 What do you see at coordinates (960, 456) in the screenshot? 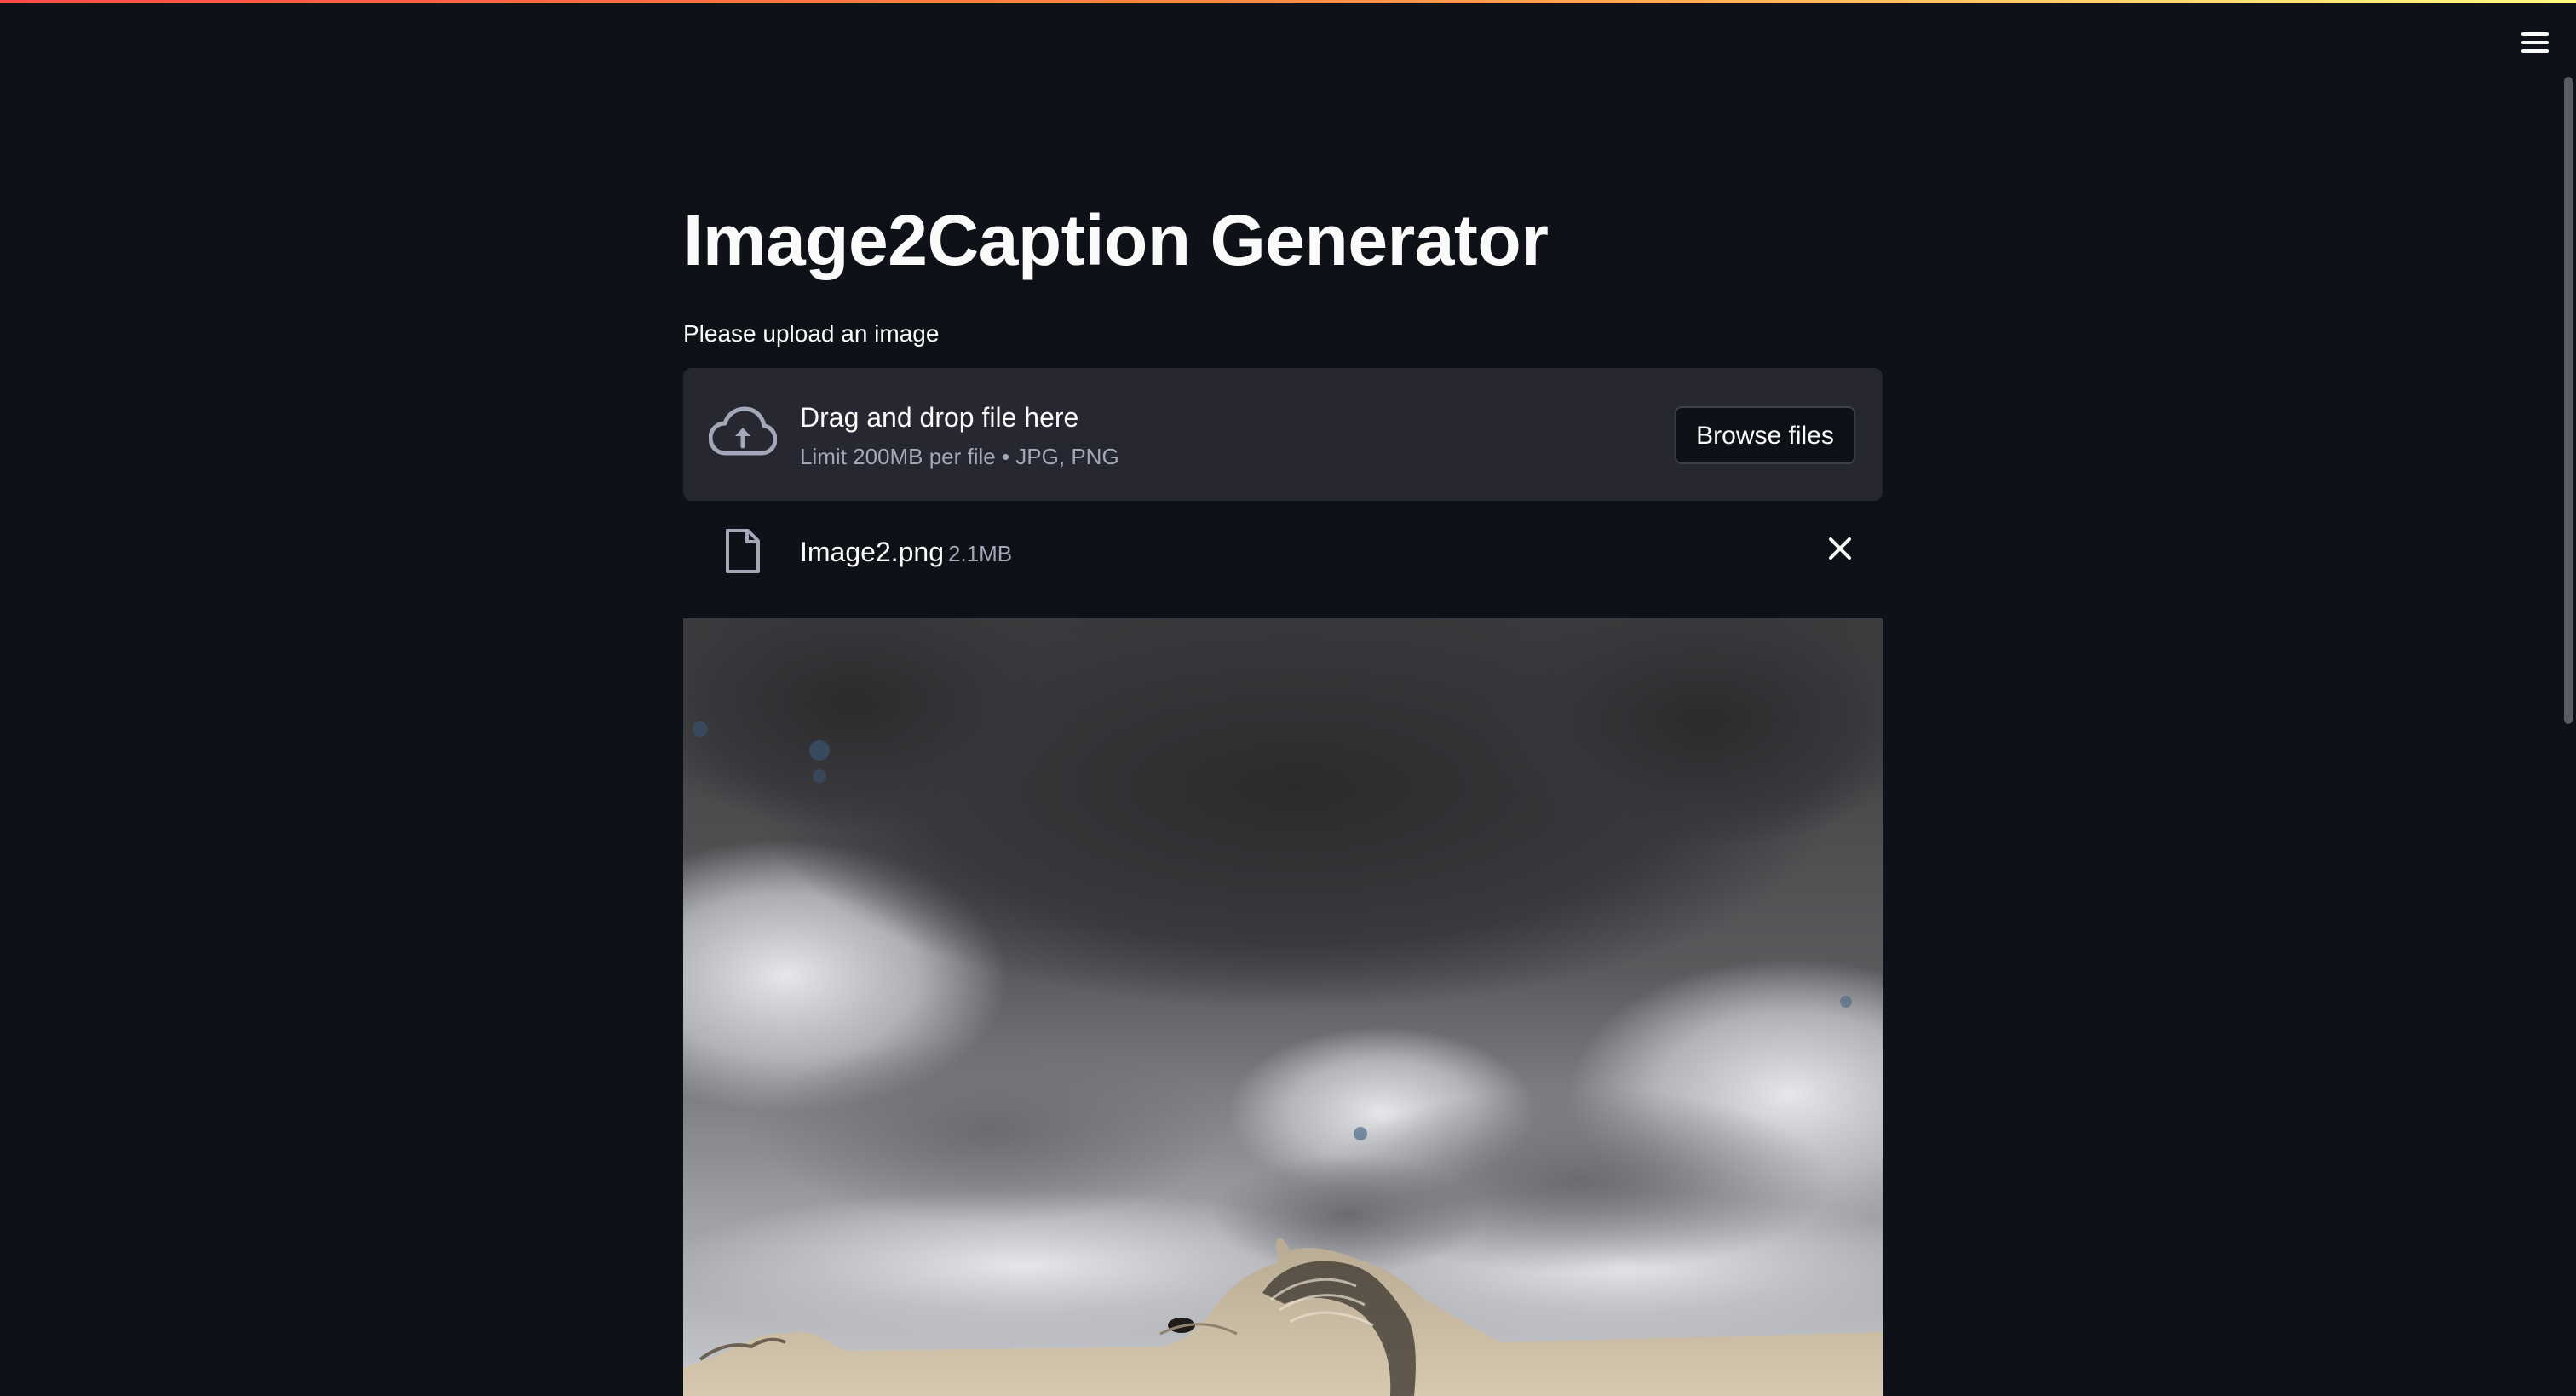
I see `dropzone-instructions: Limit 200MB per file • JPG, PNG` at bounding box center [960, 456].